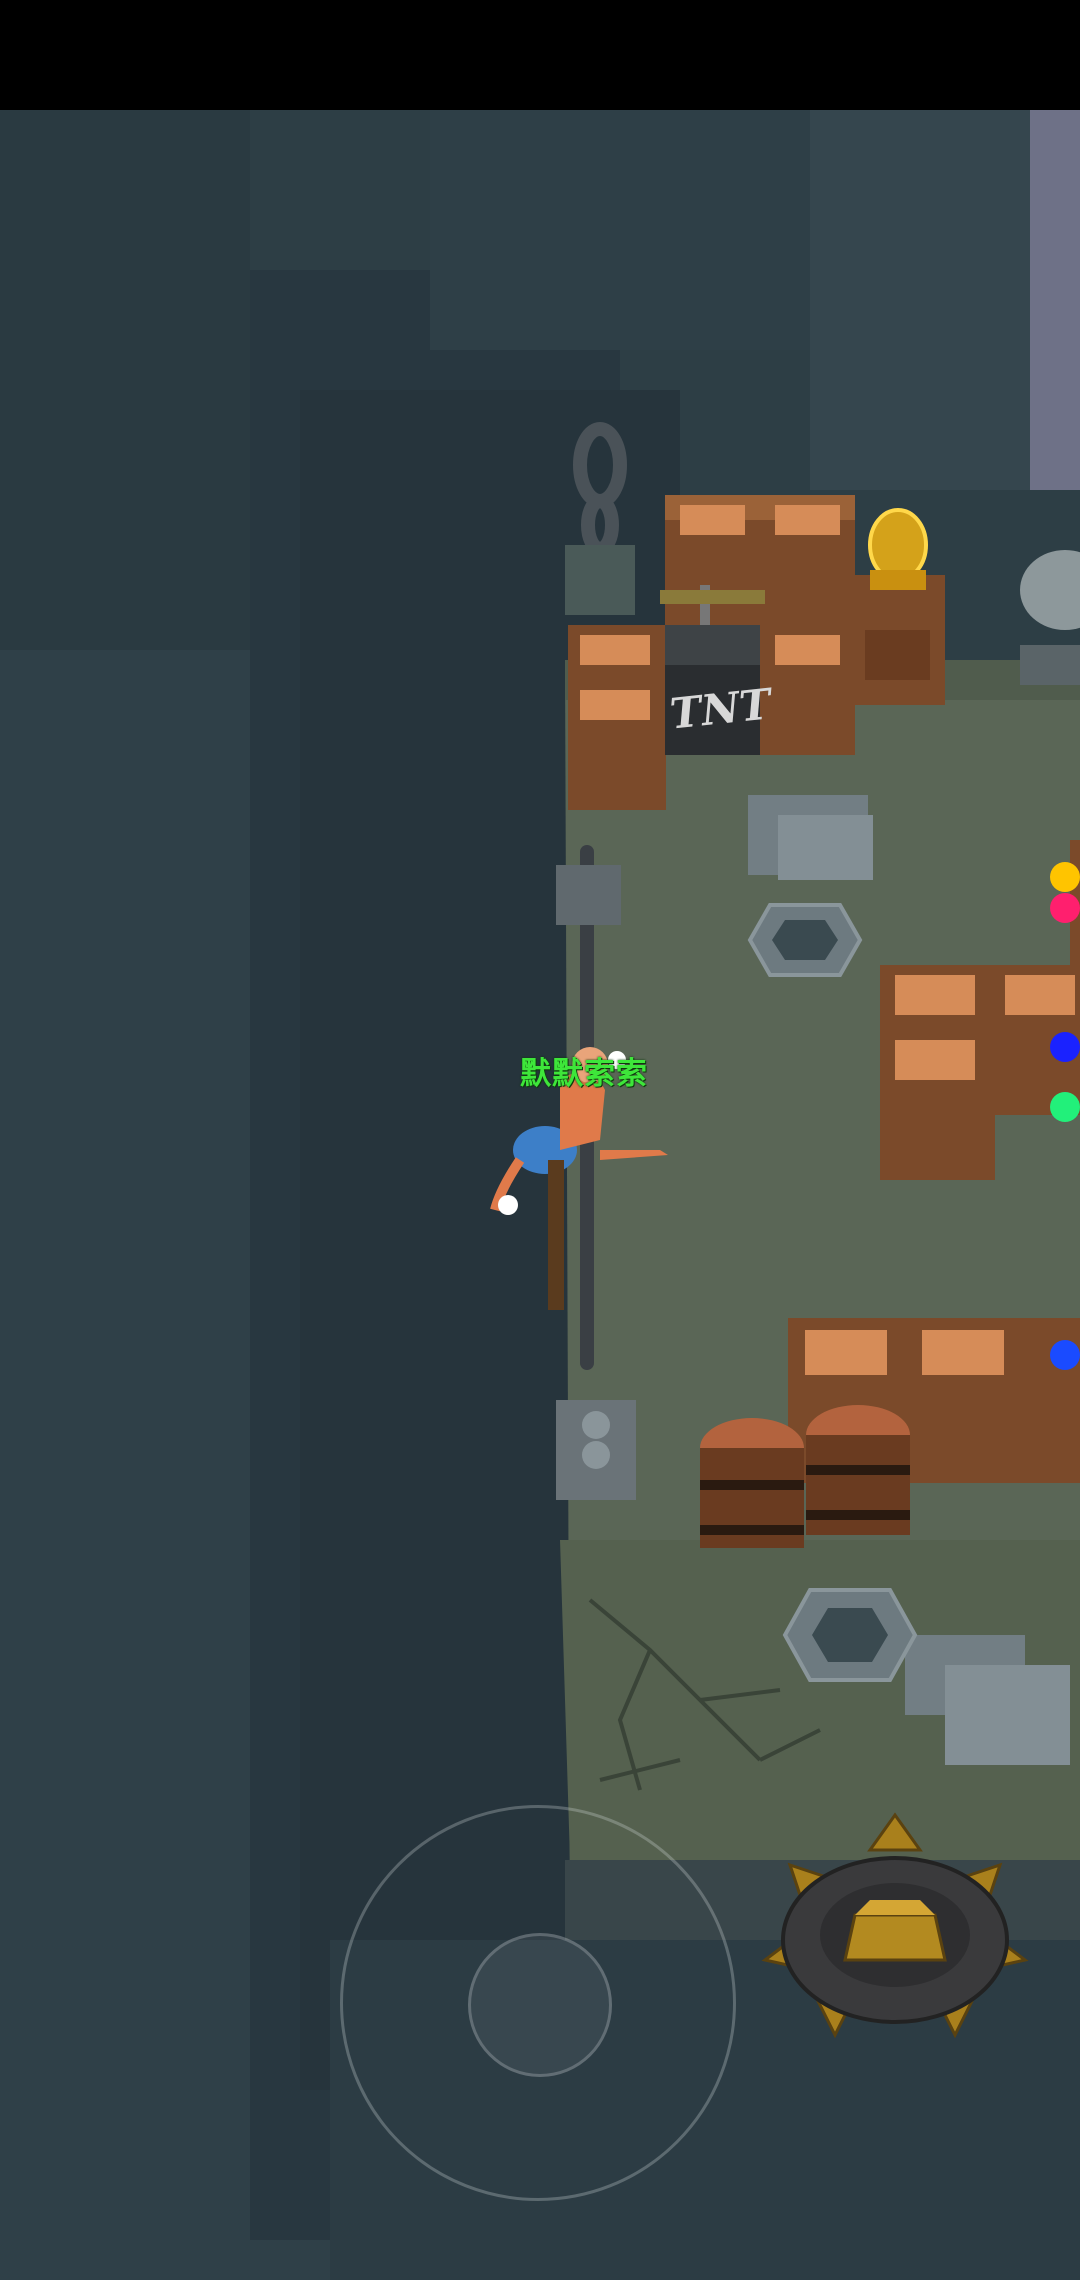 The image size is (1080, 2280). What do you see at coordinates (1065, 1107) in the screenshot?
I see `green-player-indicator` at bounding box center [1065, 1107].